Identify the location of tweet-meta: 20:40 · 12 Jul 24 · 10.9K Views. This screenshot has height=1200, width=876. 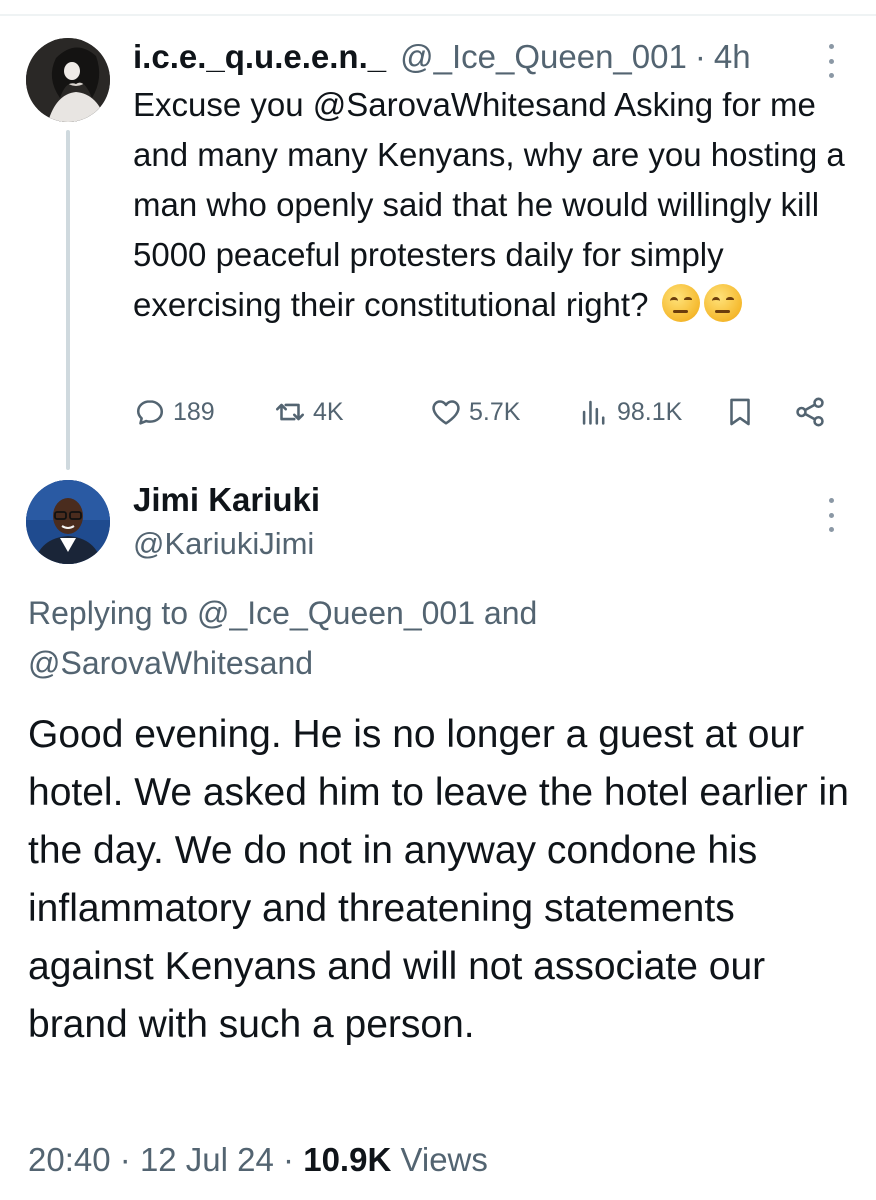
(258, 1160).